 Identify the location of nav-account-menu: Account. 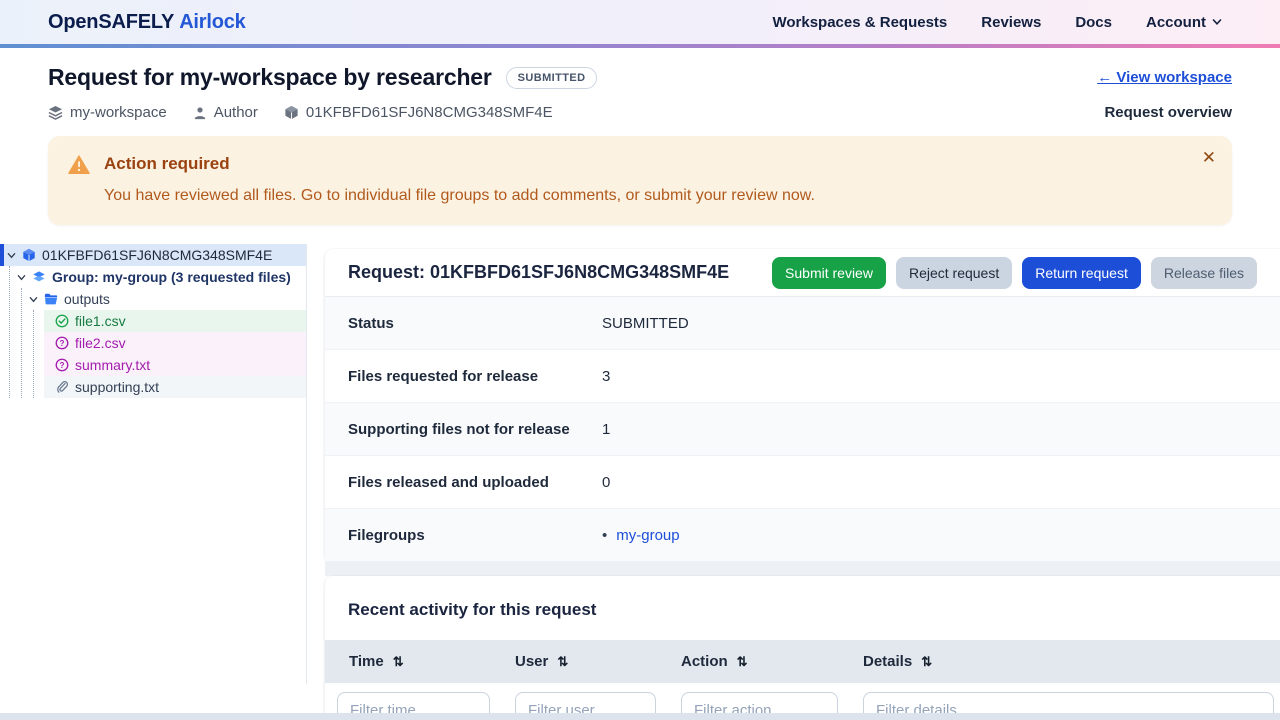
(1184, 22).